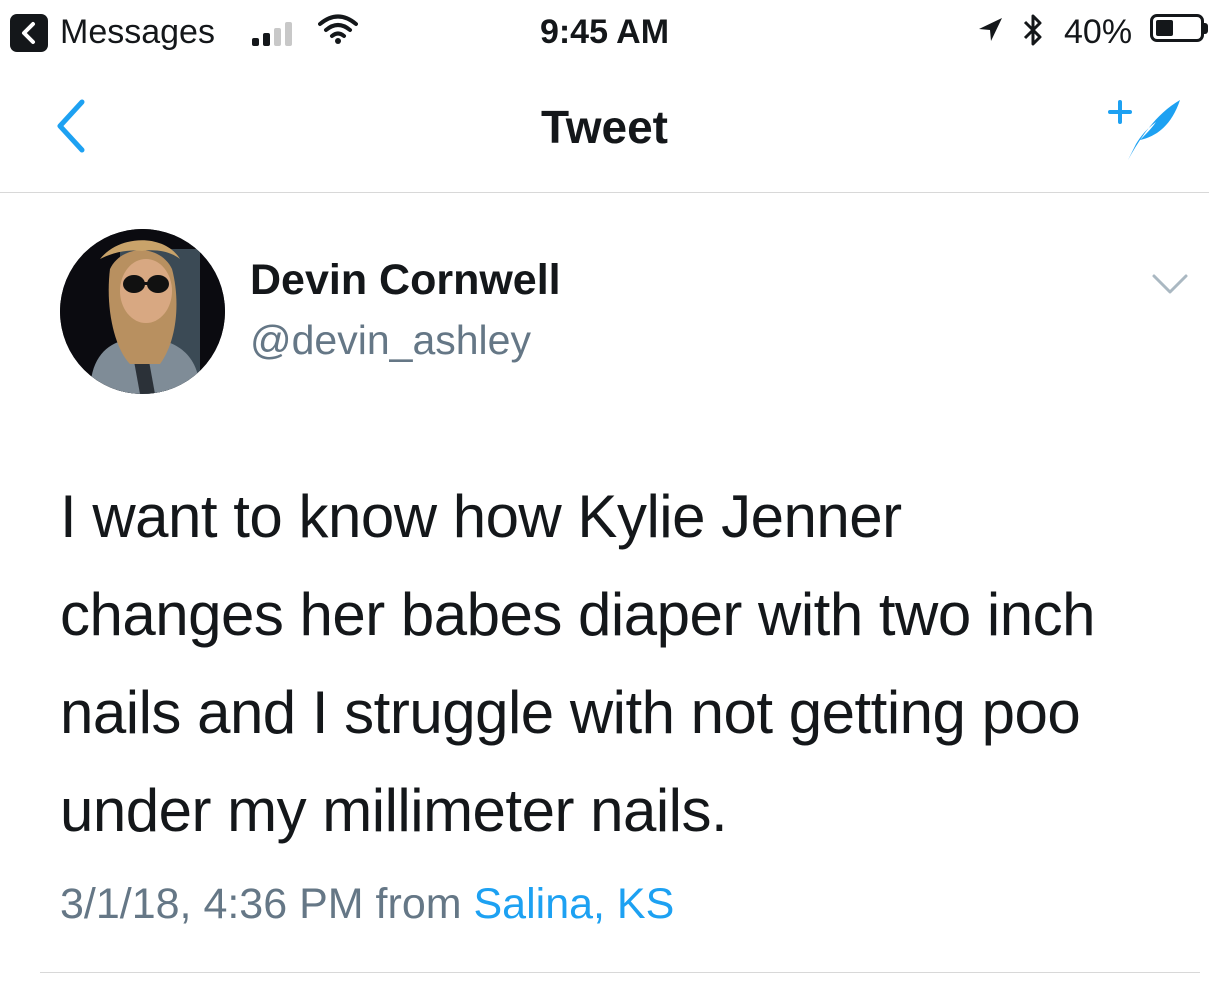  I want to click on tweet-text-line: I want to know how Kylie Jenner, so click(481, 516).